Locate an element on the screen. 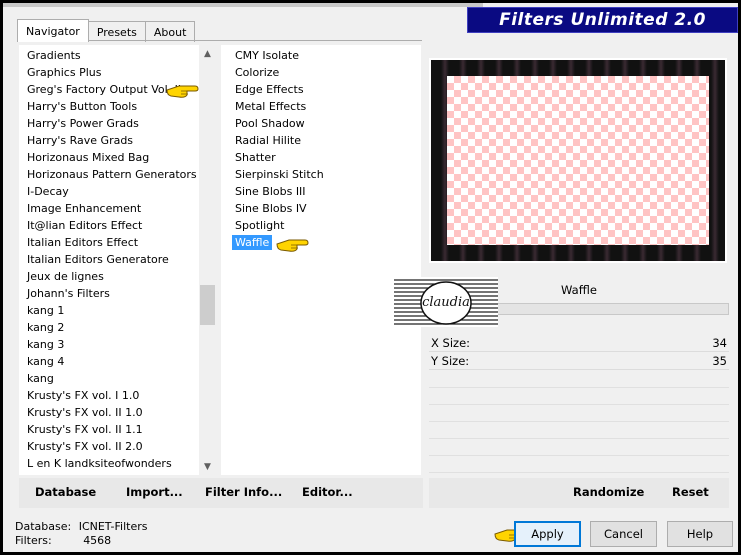 This screenshot has height=555, width=741. filter-item-label: Shatter is located at coordinates (255, 157).